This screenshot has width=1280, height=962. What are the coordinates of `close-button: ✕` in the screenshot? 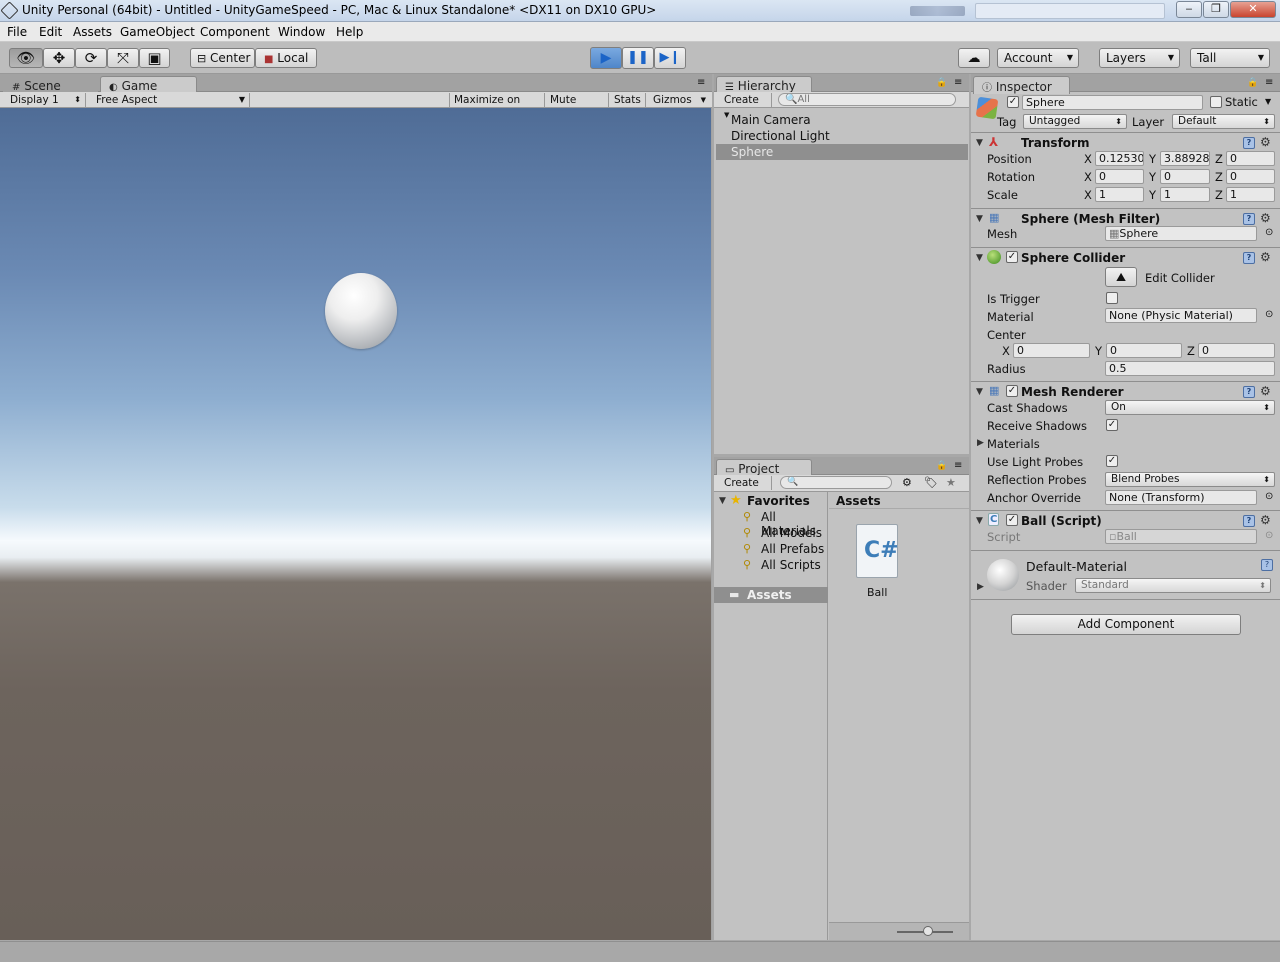 It's located at (1253, 9).